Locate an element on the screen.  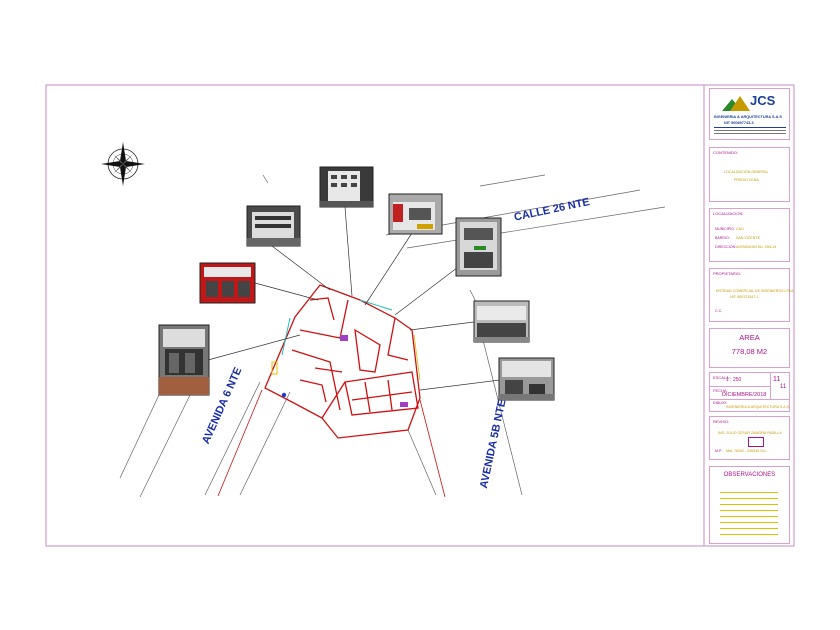
contenido-value-1: LOCALIZACION GENERAL is located at coordinates (746, 172).